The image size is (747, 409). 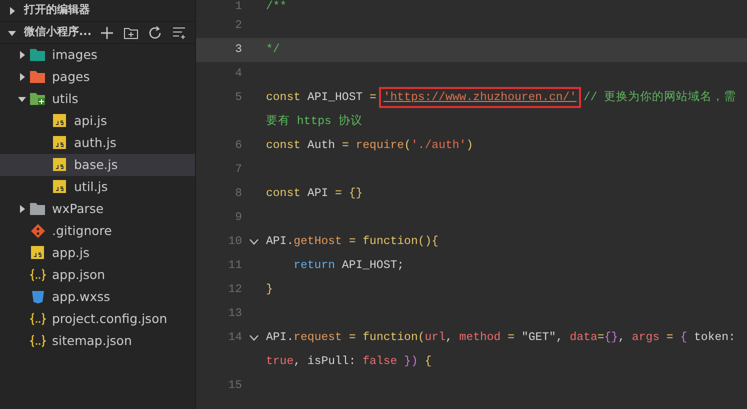 I want to click on code-line: const API = {}, so click(x=314, y=193).